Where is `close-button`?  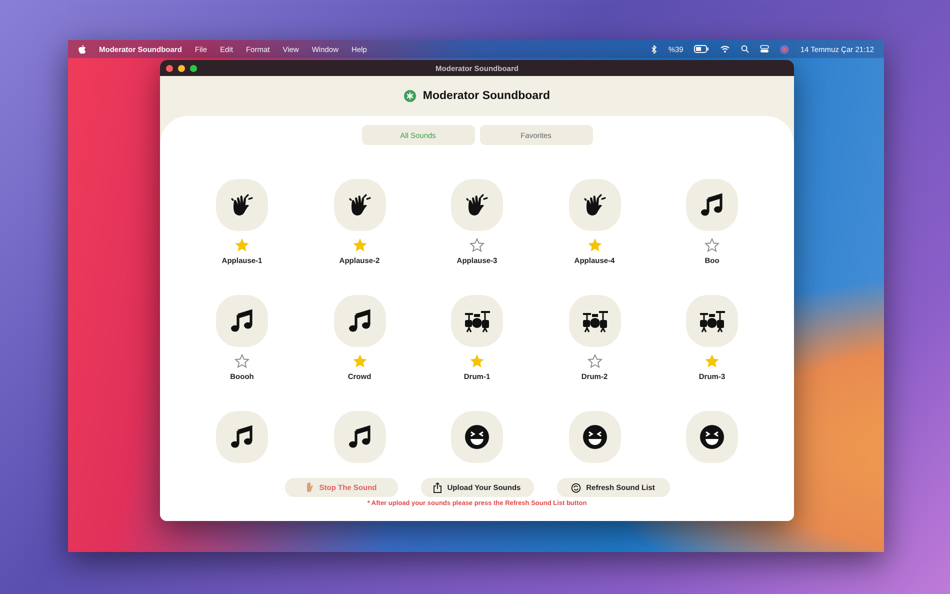 close-button is located at coordinates (169, 68).